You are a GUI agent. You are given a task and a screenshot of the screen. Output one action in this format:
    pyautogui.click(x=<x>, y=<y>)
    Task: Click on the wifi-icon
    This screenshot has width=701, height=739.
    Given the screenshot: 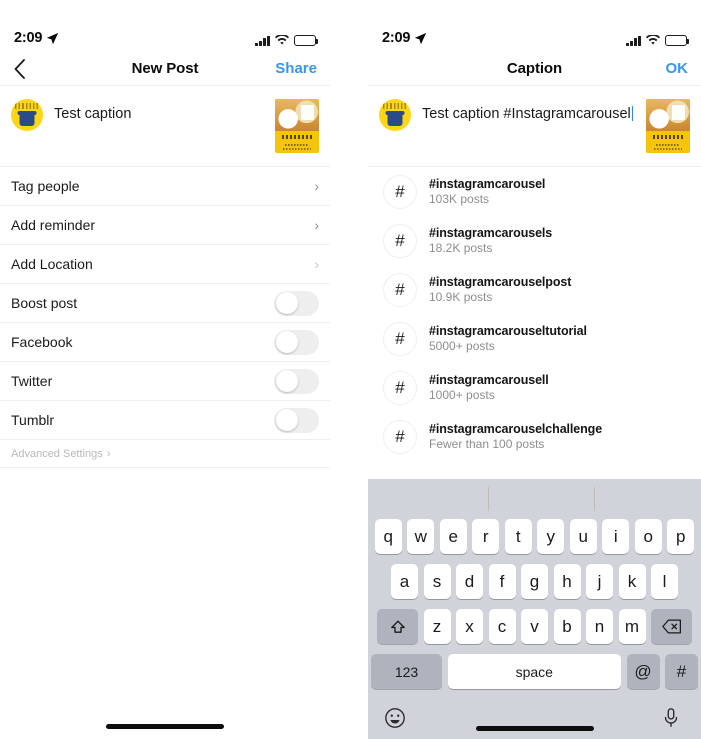 What is the action you would take?
    pyautogui.click(x=653, y=40)
    